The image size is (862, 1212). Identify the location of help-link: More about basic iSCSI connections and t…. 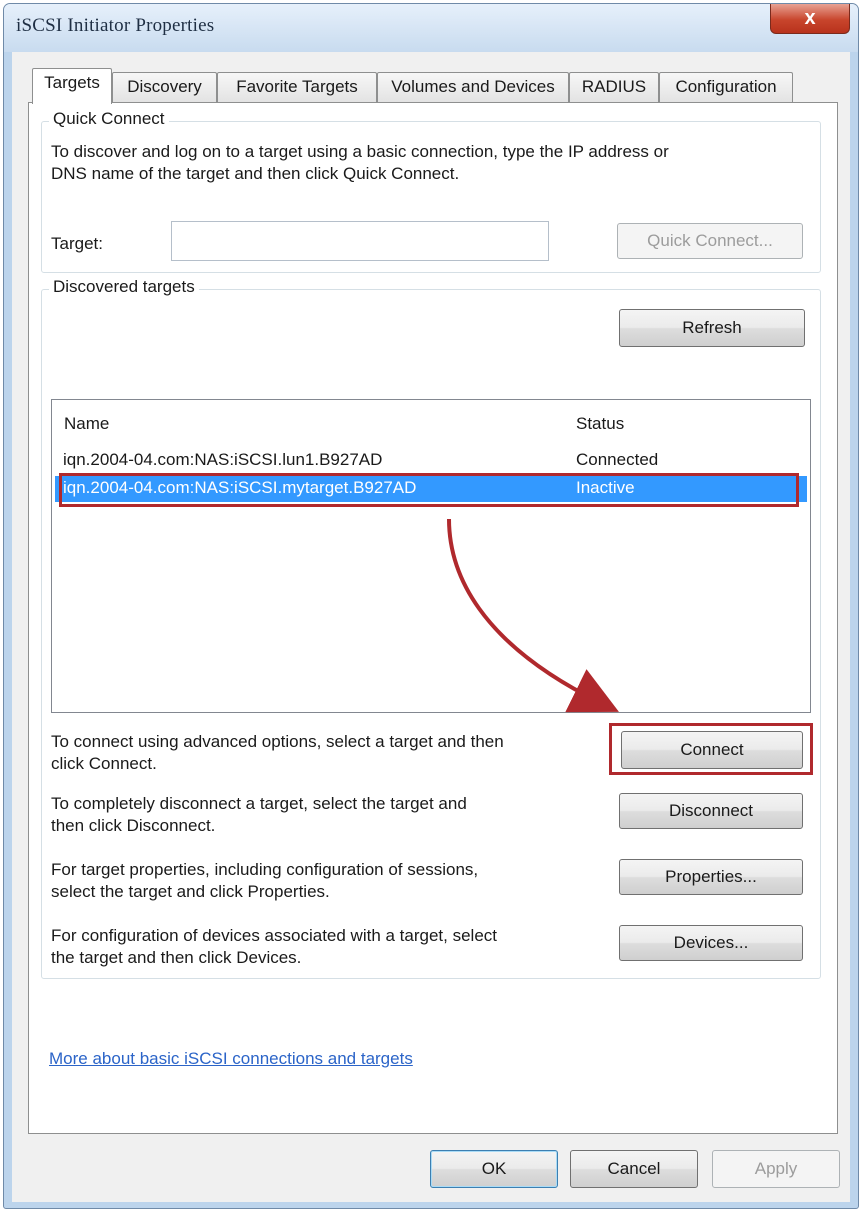
(231, 1059).